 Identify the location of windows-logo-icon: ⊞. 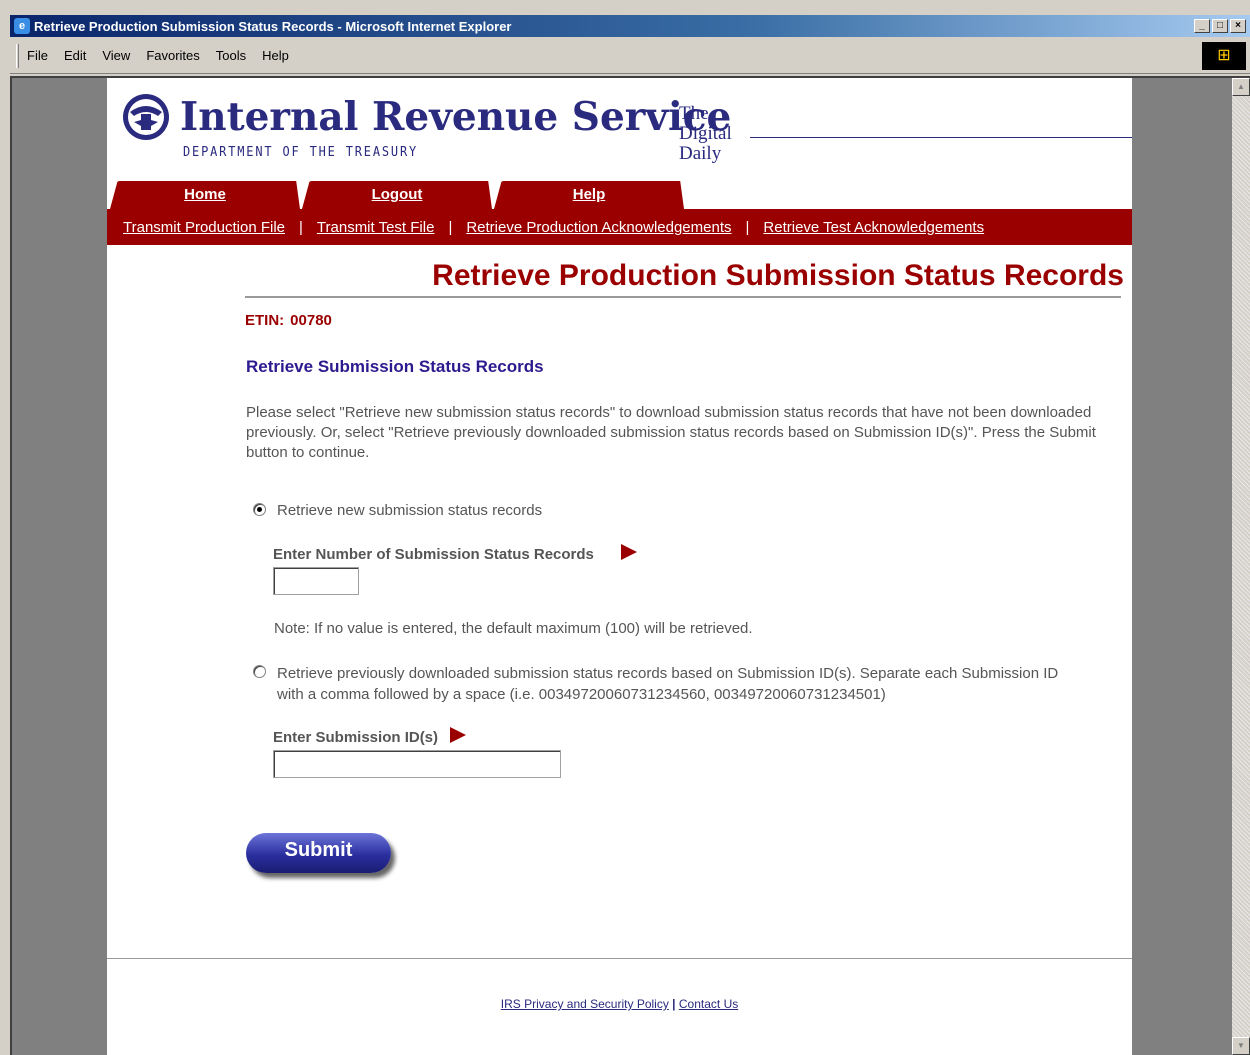
(1224, 56).